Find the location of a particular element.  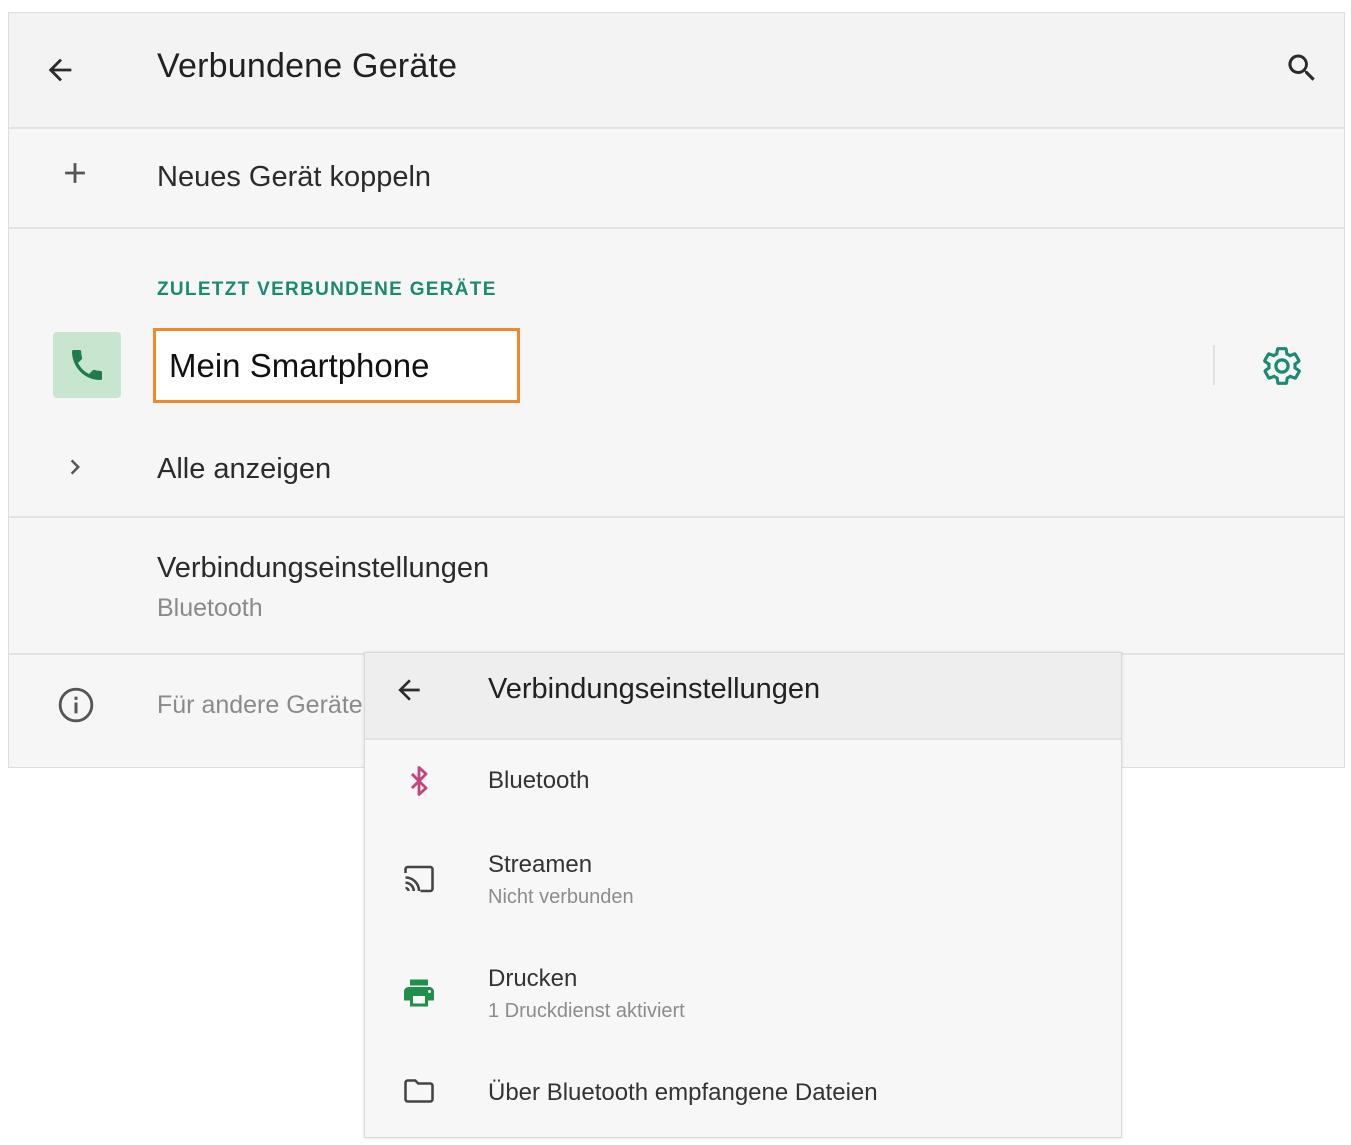

app-bar: Verbundene Geräte is located at coordinates (676, 70).